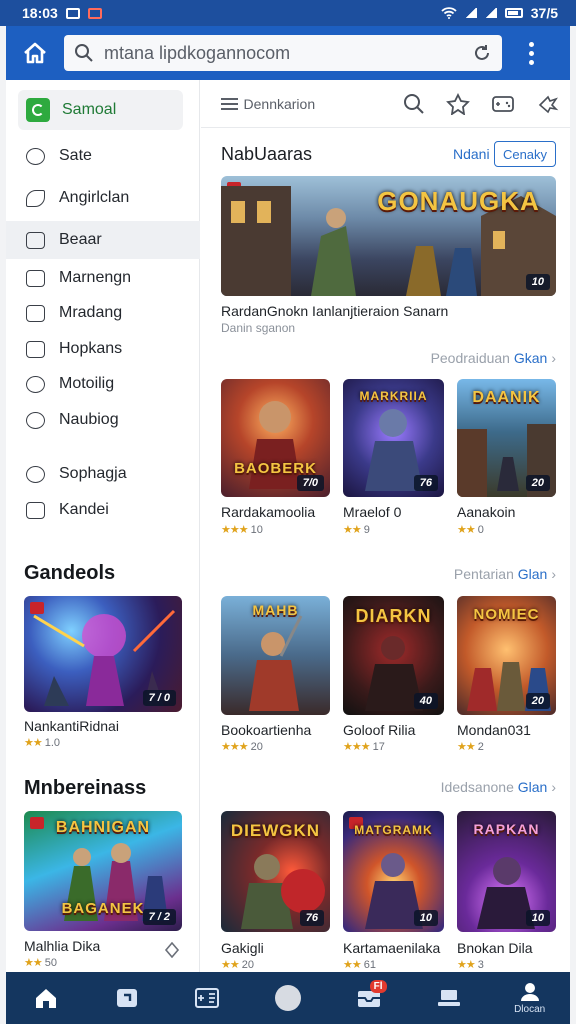  What do you see at coordinates (334, 311) in the screenshot?
I see `featured-caption: RardanGnokn Ianlanjtieraion Sanarn` at bounding box center [334, 311].